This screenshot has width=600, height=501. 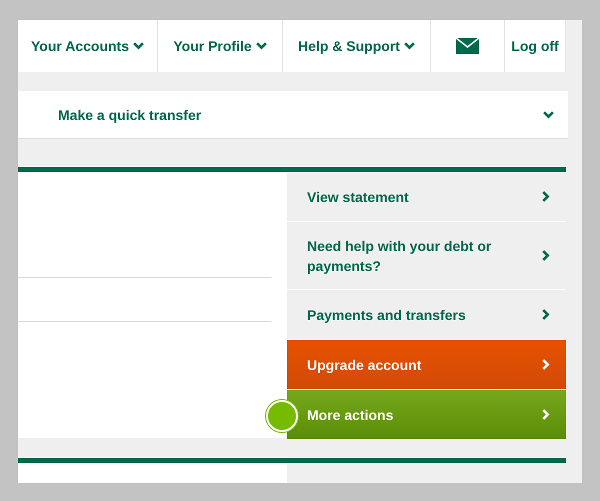 I want to click on action-link: More actions, so click(x=426, y=414).